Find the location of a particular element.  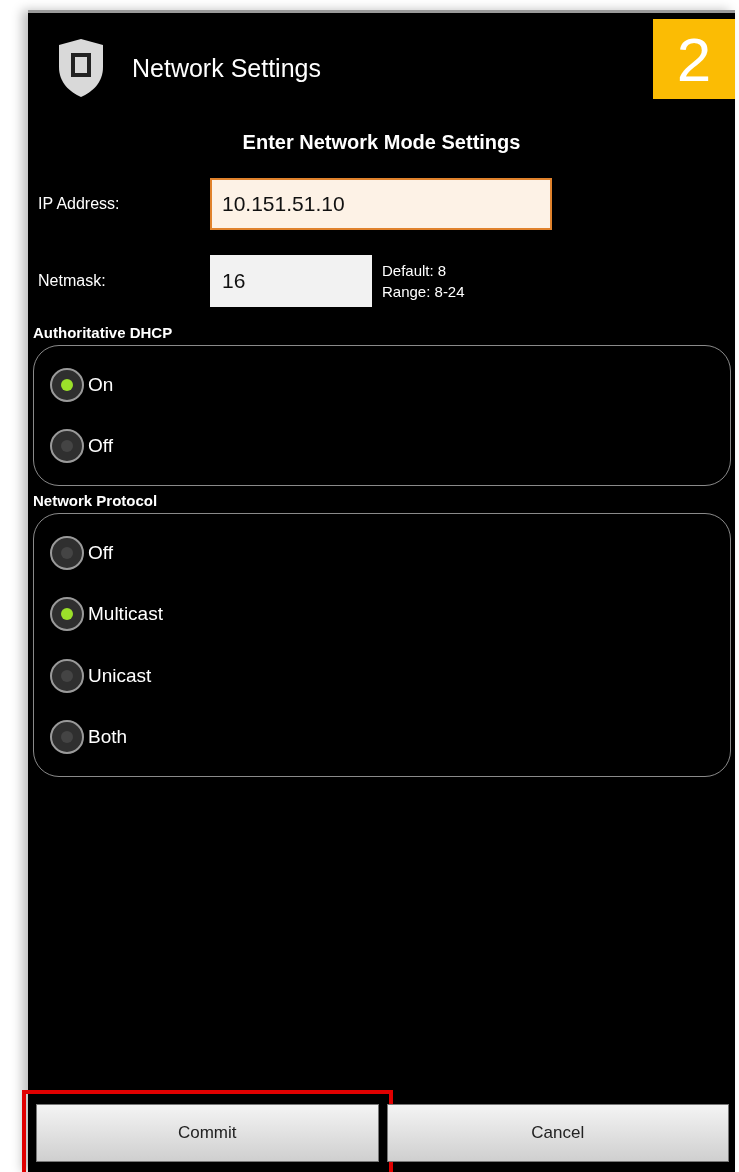

cancel-button: Cancel is located at coordinates (557, 1133).